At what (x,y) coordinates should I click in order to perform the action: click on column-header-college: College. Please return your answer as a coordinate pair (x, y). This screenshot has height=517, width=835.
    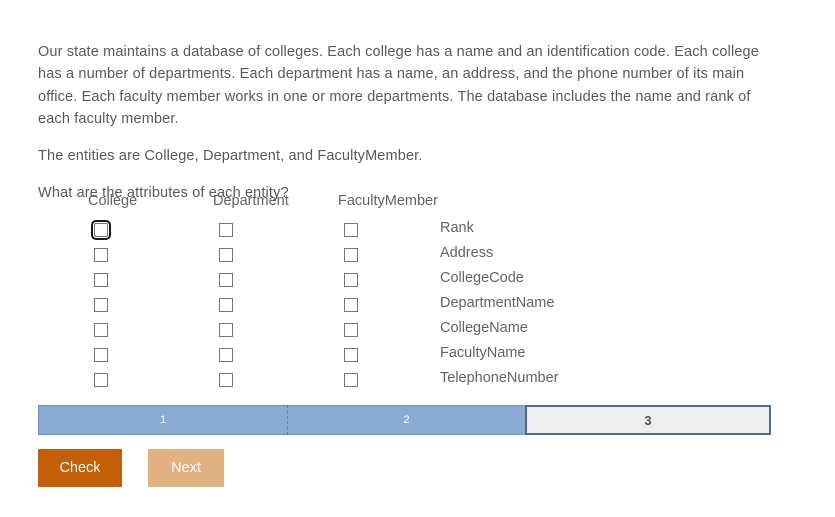
    Looking at the image, I should click on (113, 201).